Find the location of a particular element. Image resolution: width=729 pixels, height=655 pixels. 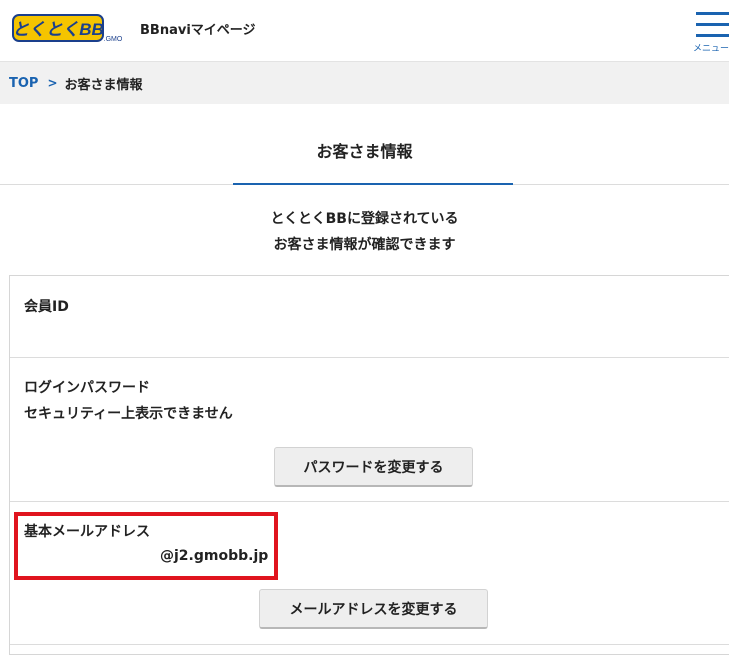

intro-line-1: とくとくBBに登録されている is located at coordinates (364, 219).